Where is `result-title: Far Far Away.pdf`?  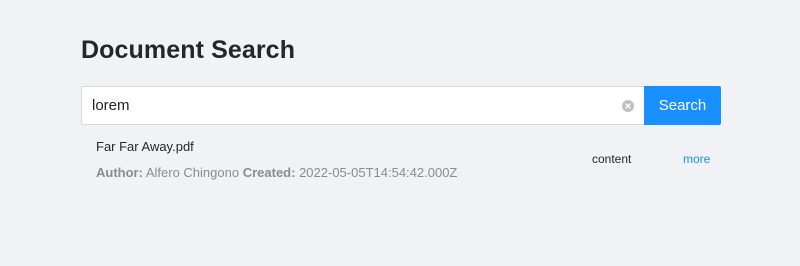
result-title: Far Far Away.pdf is located at coordinates (145, 146).